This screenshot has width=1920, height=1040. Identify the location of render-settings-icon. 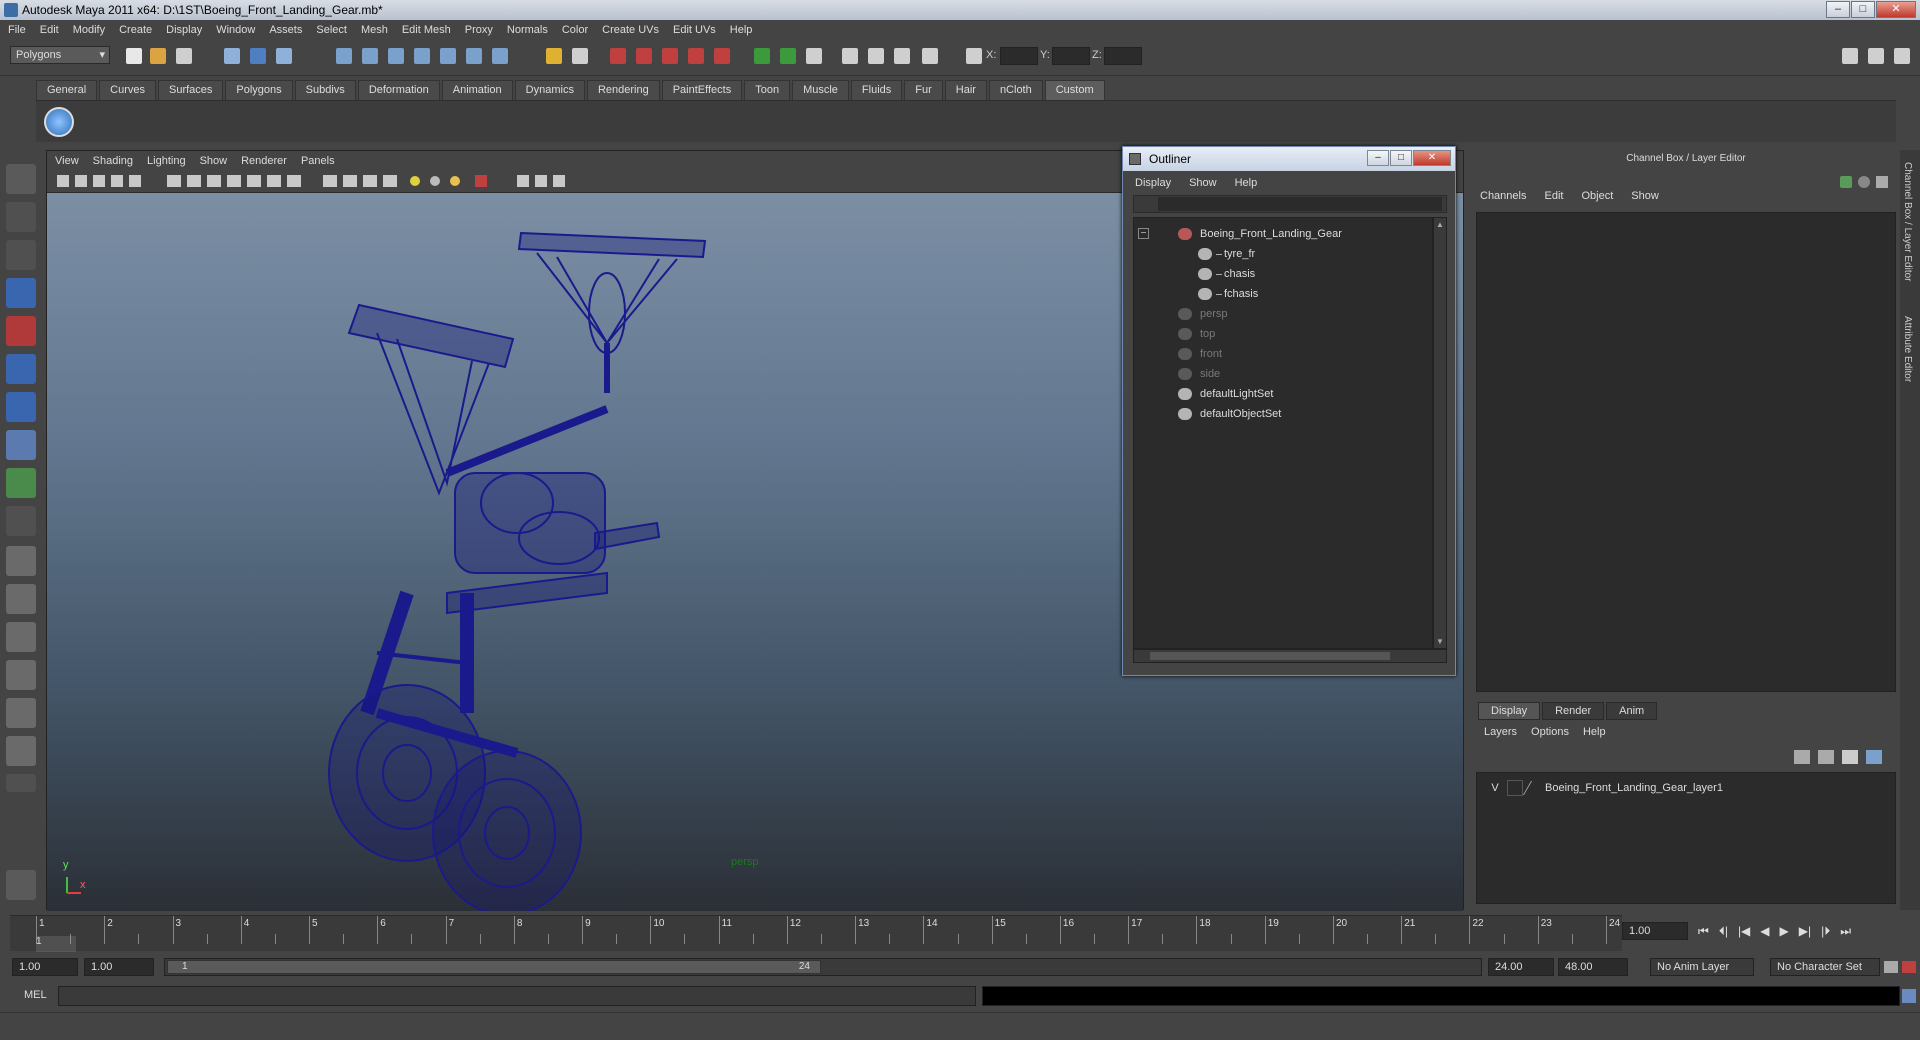
(670, 56).